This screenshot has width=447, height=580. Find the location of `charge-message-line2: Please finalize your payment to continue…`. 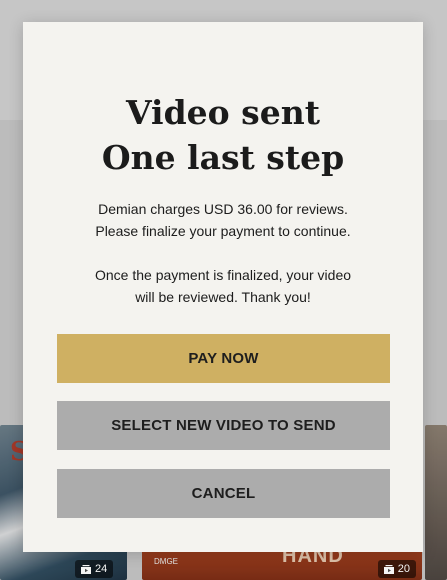

charge-message-line2: Please finalize your payment to continue… is located at coordinates (223, 231).